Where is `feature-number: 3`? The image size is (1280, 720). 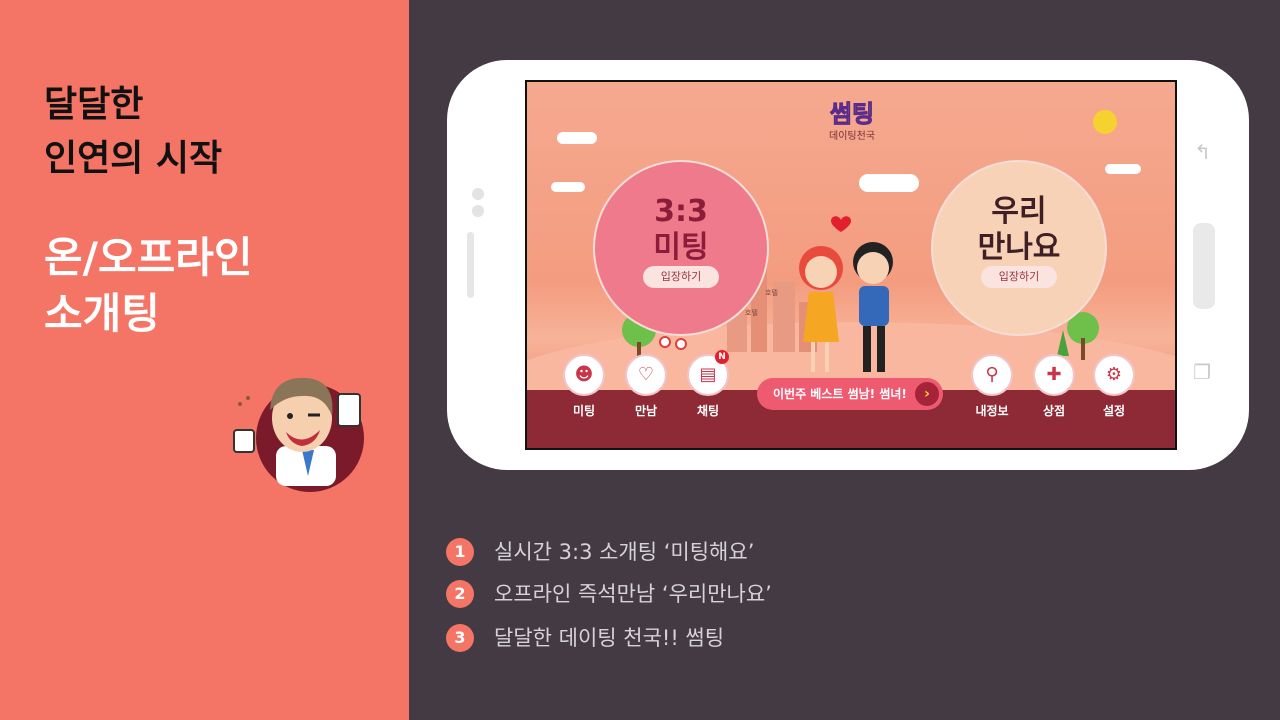
feature-number: 3 is located at coordinates (460, 638).